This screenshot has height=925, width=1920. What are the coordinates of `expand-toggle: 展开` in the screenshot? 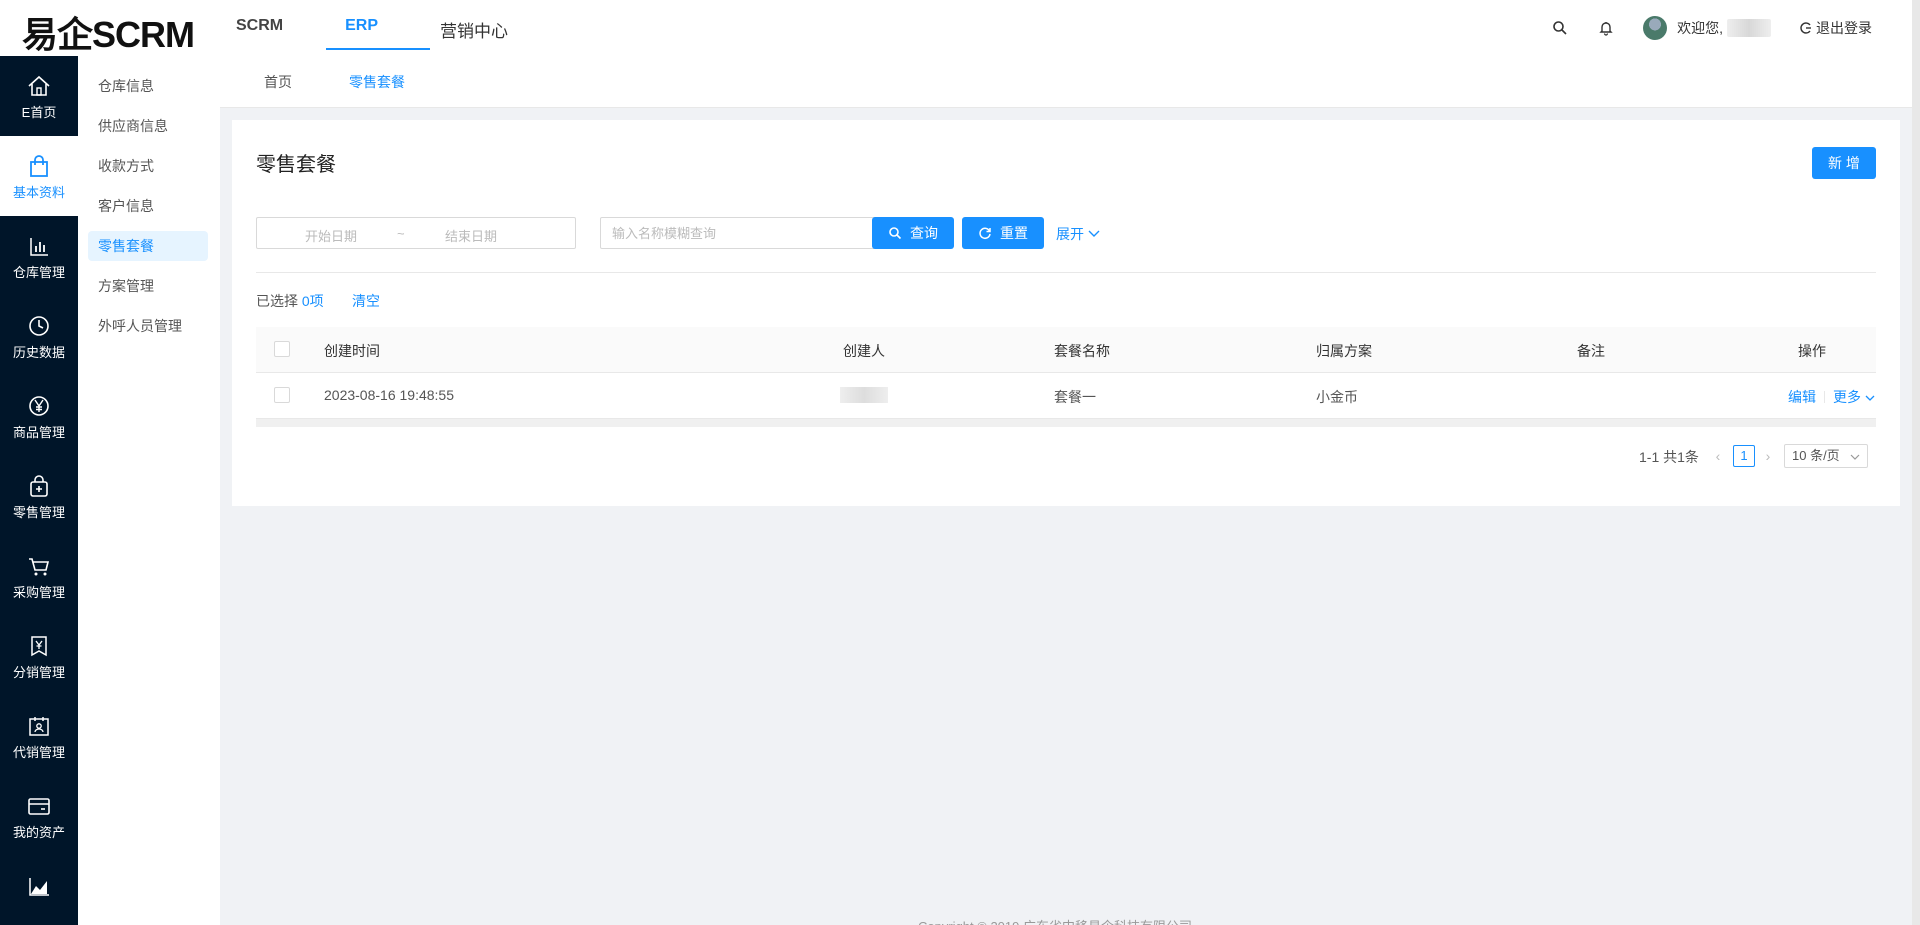 It's located at (1078, 234).